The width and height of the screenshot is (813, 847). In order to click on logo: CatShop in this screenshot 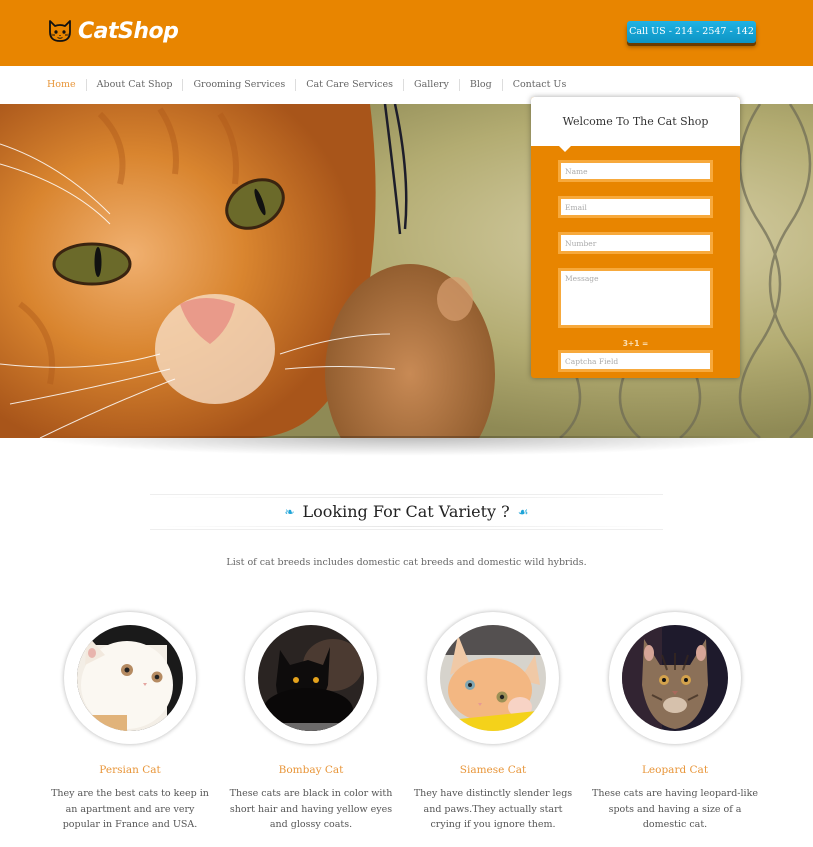, I will do `click(113, 31)`.